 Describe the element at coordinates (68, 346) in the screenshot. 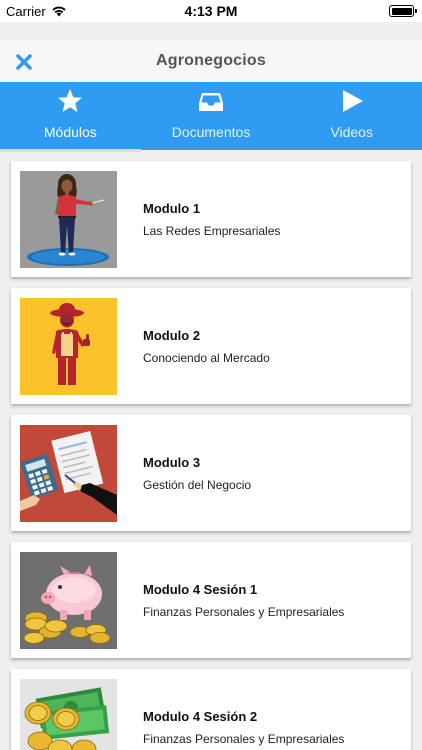

I see `farmer-image` at that location.